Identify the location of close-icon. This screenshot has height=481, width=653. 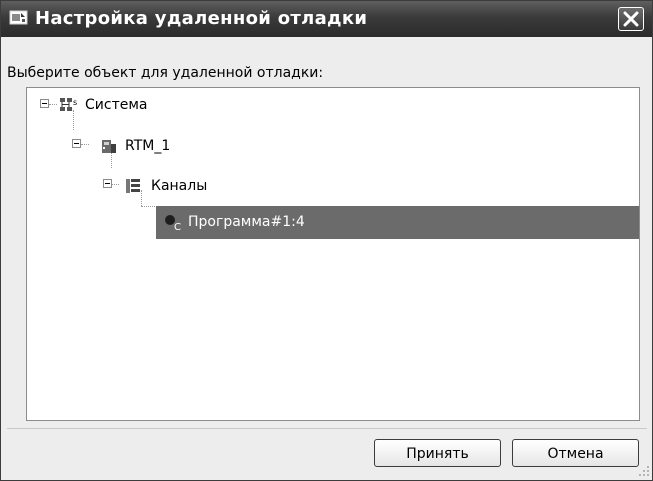
(631, 19).